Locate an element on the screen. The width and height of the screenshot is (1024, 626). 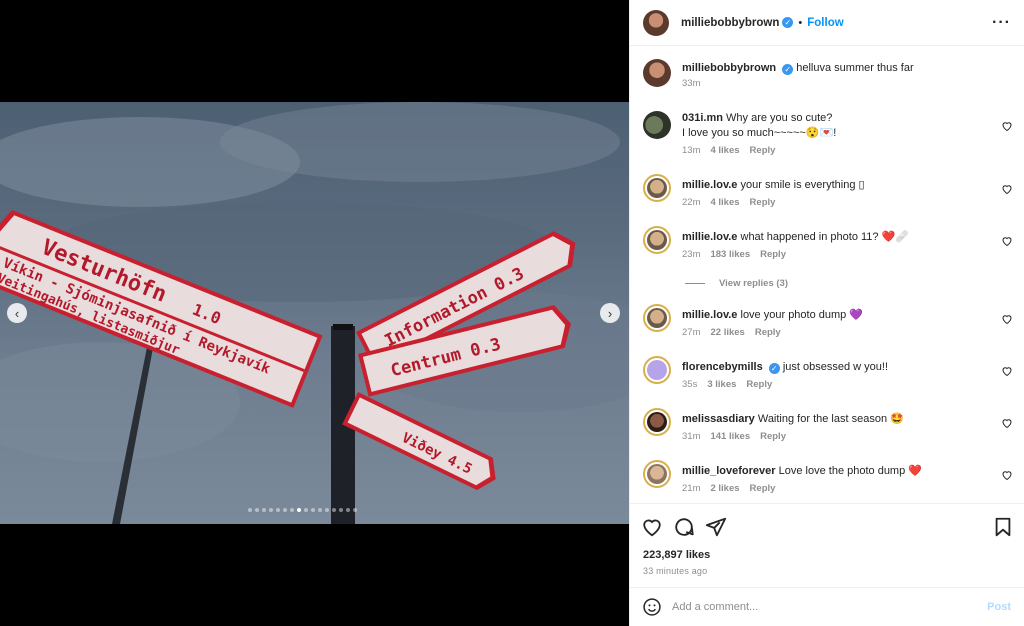
carousel-prev-button: ‹ is located at coordinates (17, 313).